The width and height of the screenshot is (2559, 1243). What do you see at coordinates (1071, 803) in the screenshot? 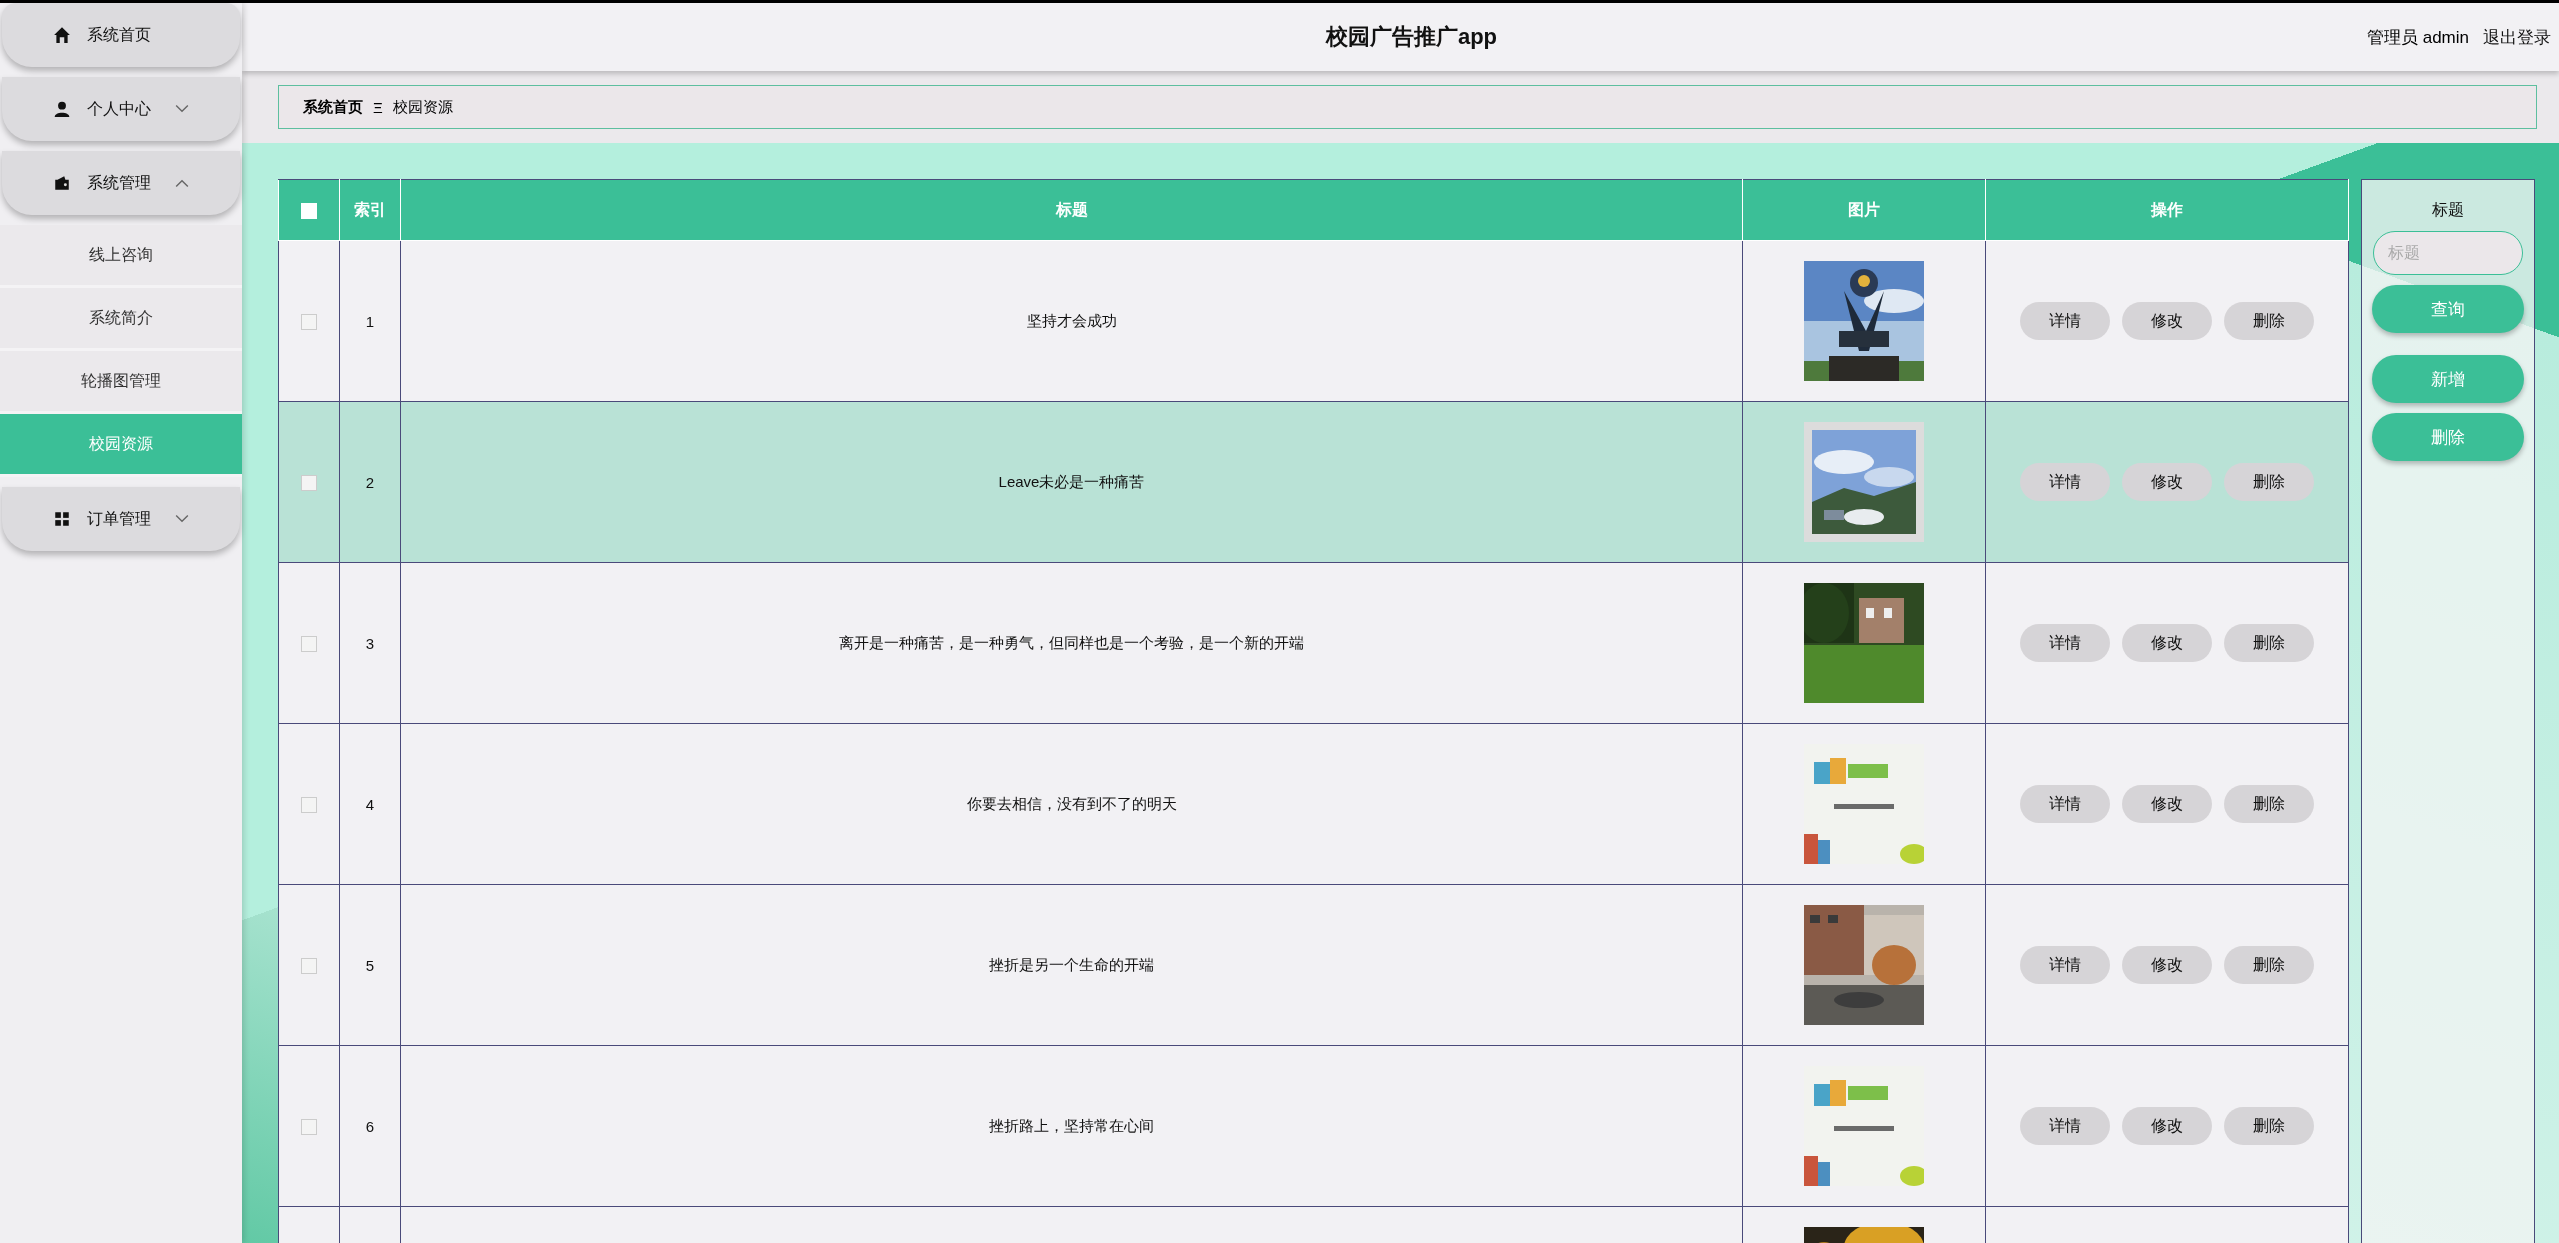
I see `title-text: 你要去相信，没有到不了的明天` at bounding box center [1071, 803].